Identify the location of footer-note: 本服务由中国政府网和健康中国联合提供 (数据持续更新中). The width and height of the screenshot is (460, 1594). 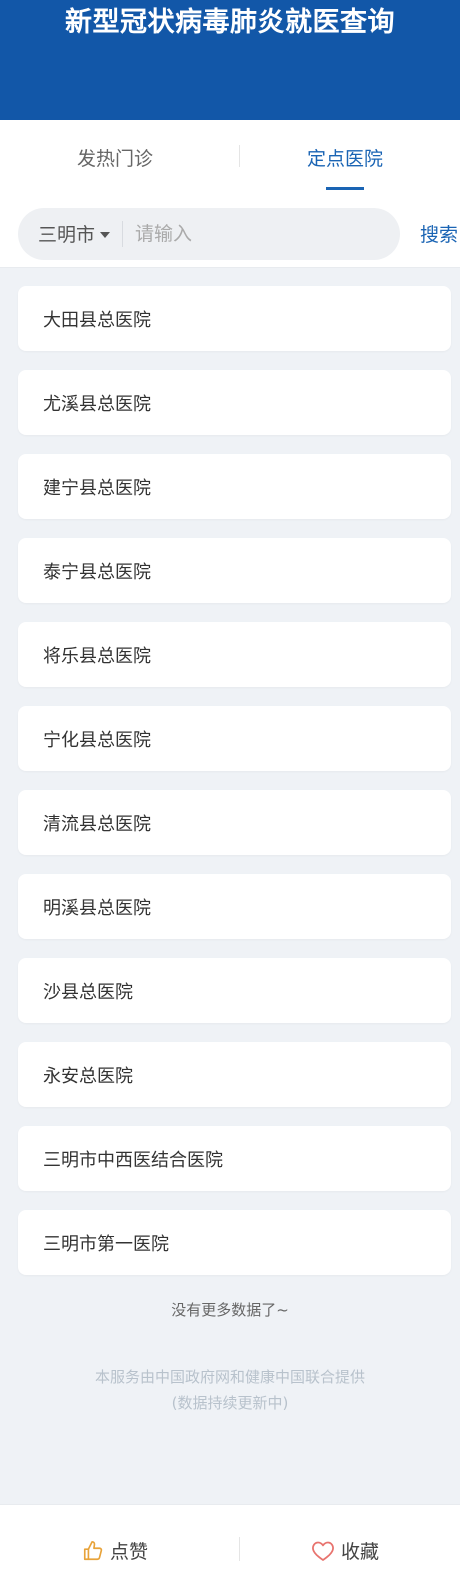
(230, 1390).